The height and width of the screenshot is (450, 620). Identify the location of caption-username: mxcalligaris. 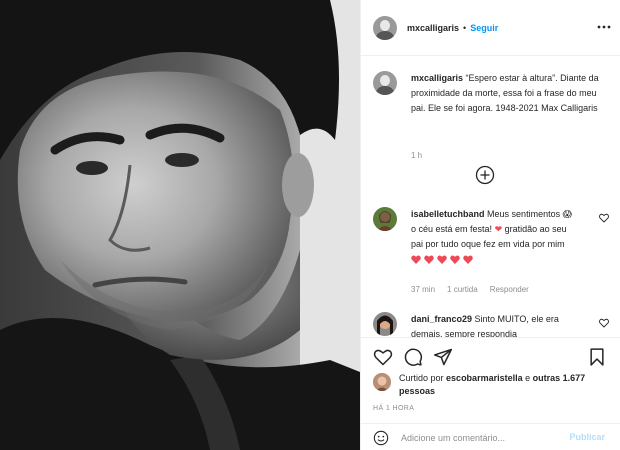
(437, 78).